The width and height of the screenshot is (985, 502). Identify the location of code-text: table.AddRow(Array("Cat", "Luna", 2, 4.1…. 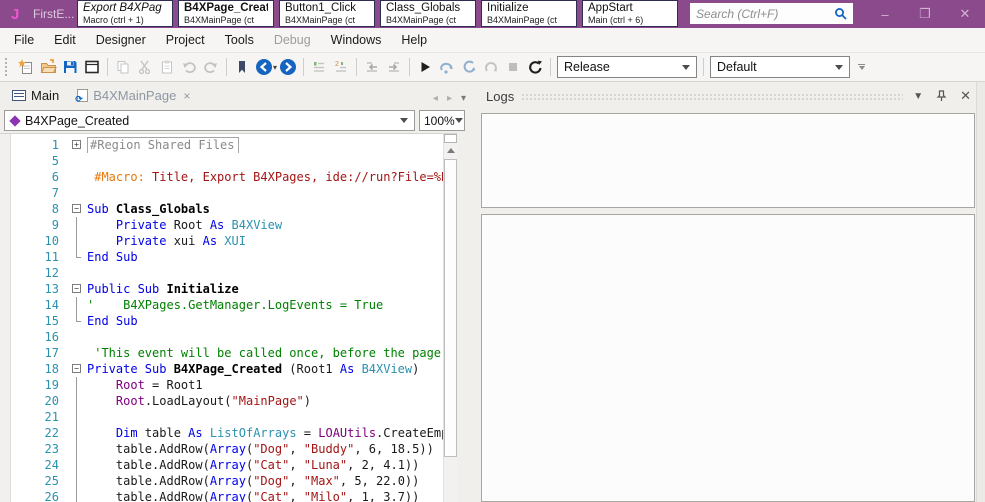
(265, 465).